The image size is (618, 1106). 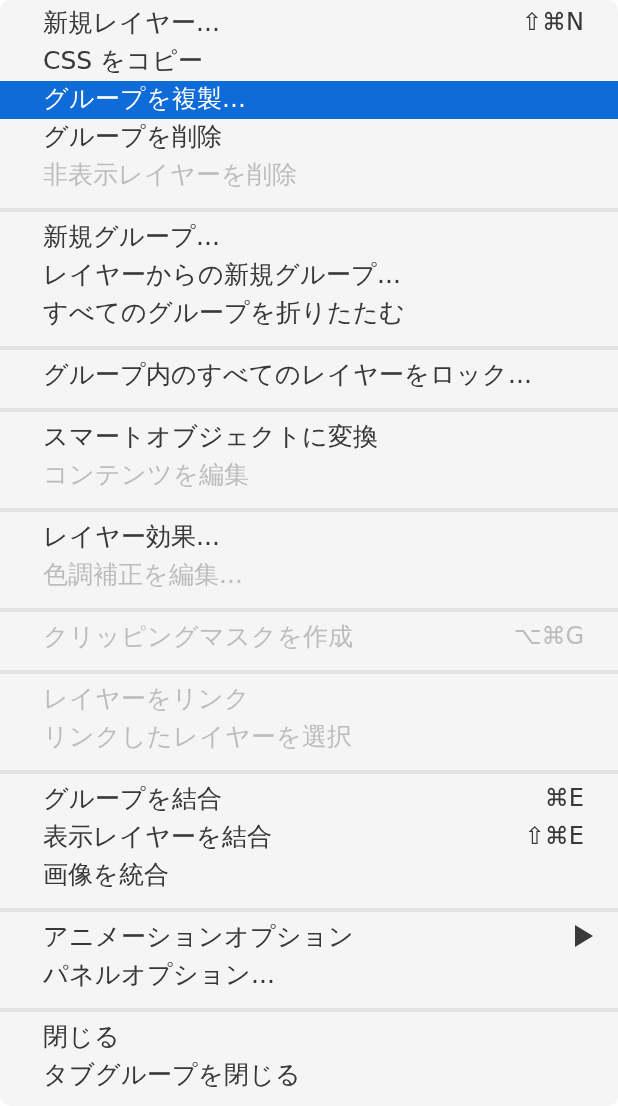 I want to click on menu-item: すべてのグループを折りたたむ, so click(x=309, y=314).